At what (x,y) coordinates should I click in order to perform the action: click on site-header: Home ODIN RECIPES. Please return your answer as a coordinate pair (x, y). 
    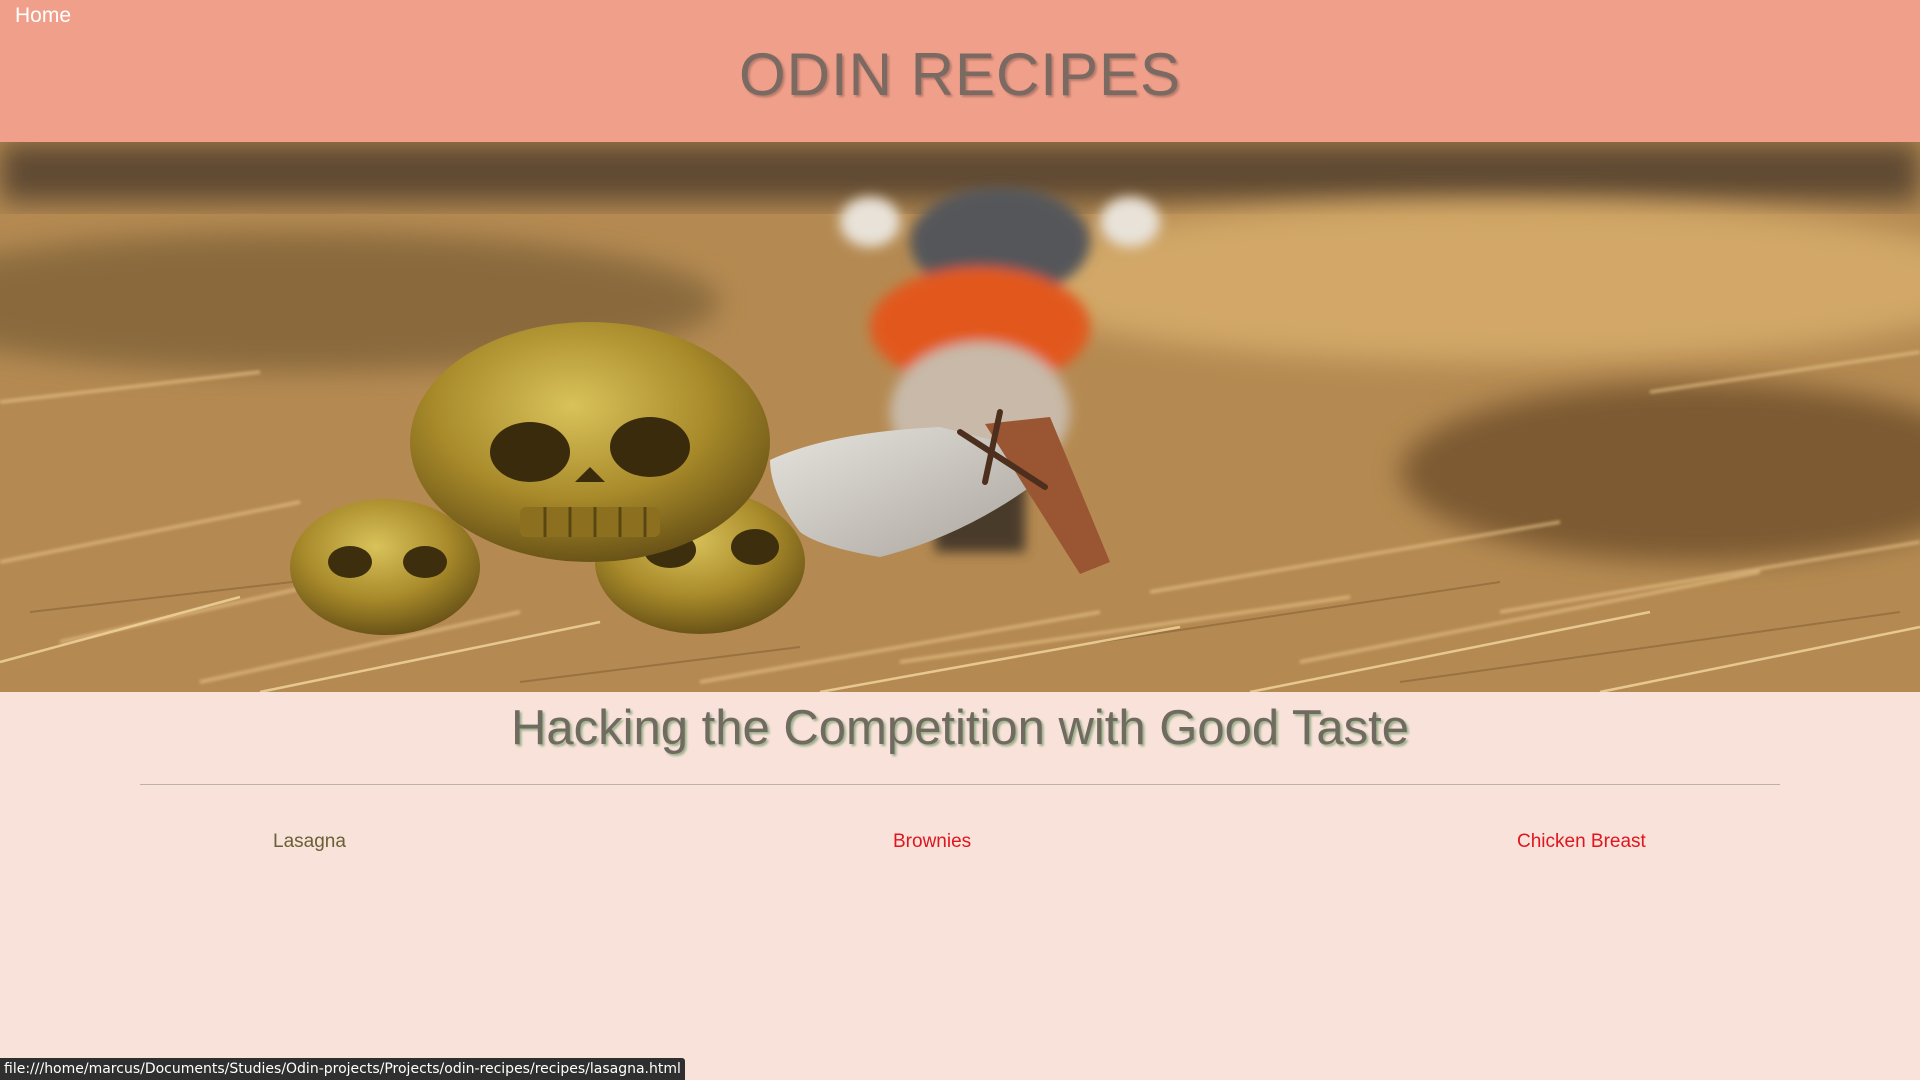
    Looking at the image, I should click on (960, 71).